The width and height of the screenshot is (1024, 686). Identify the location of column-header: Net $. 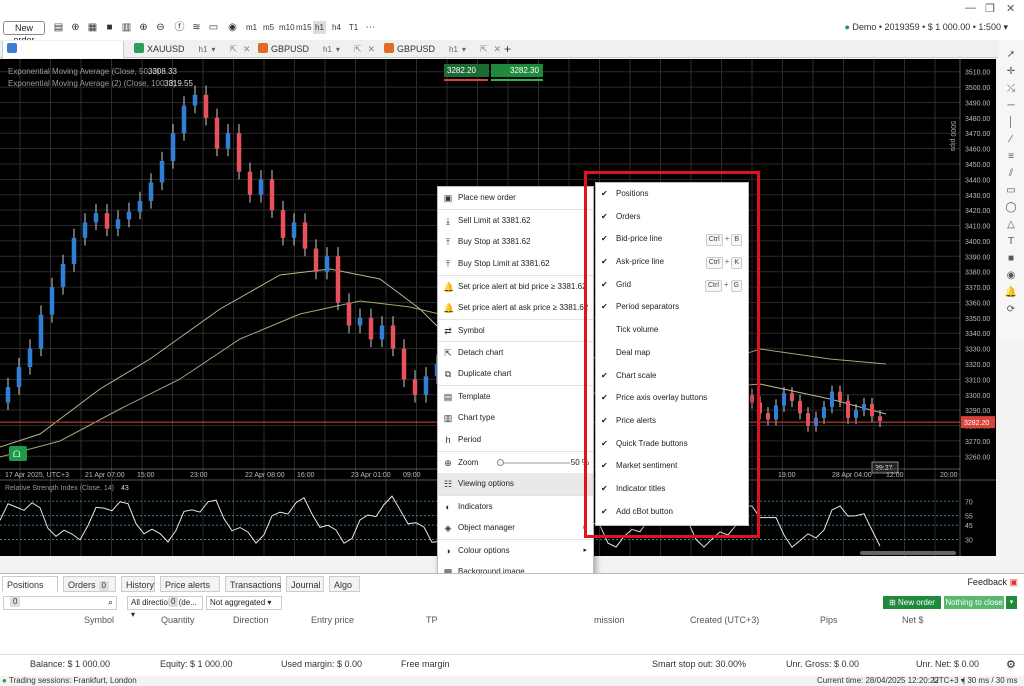
(913, 620).